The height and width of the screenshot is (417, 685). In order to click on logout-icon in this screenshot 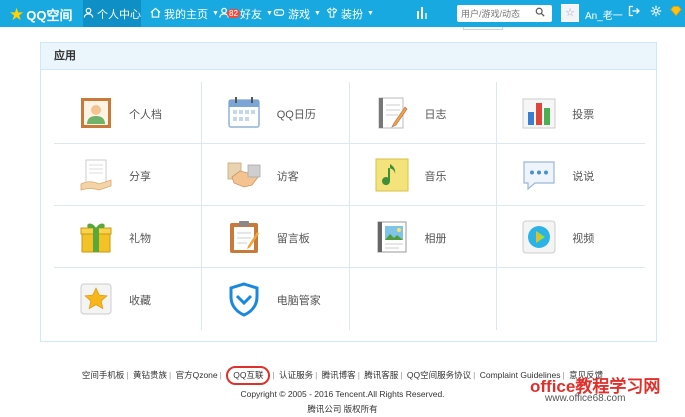, I will do `click(634, 12)`.